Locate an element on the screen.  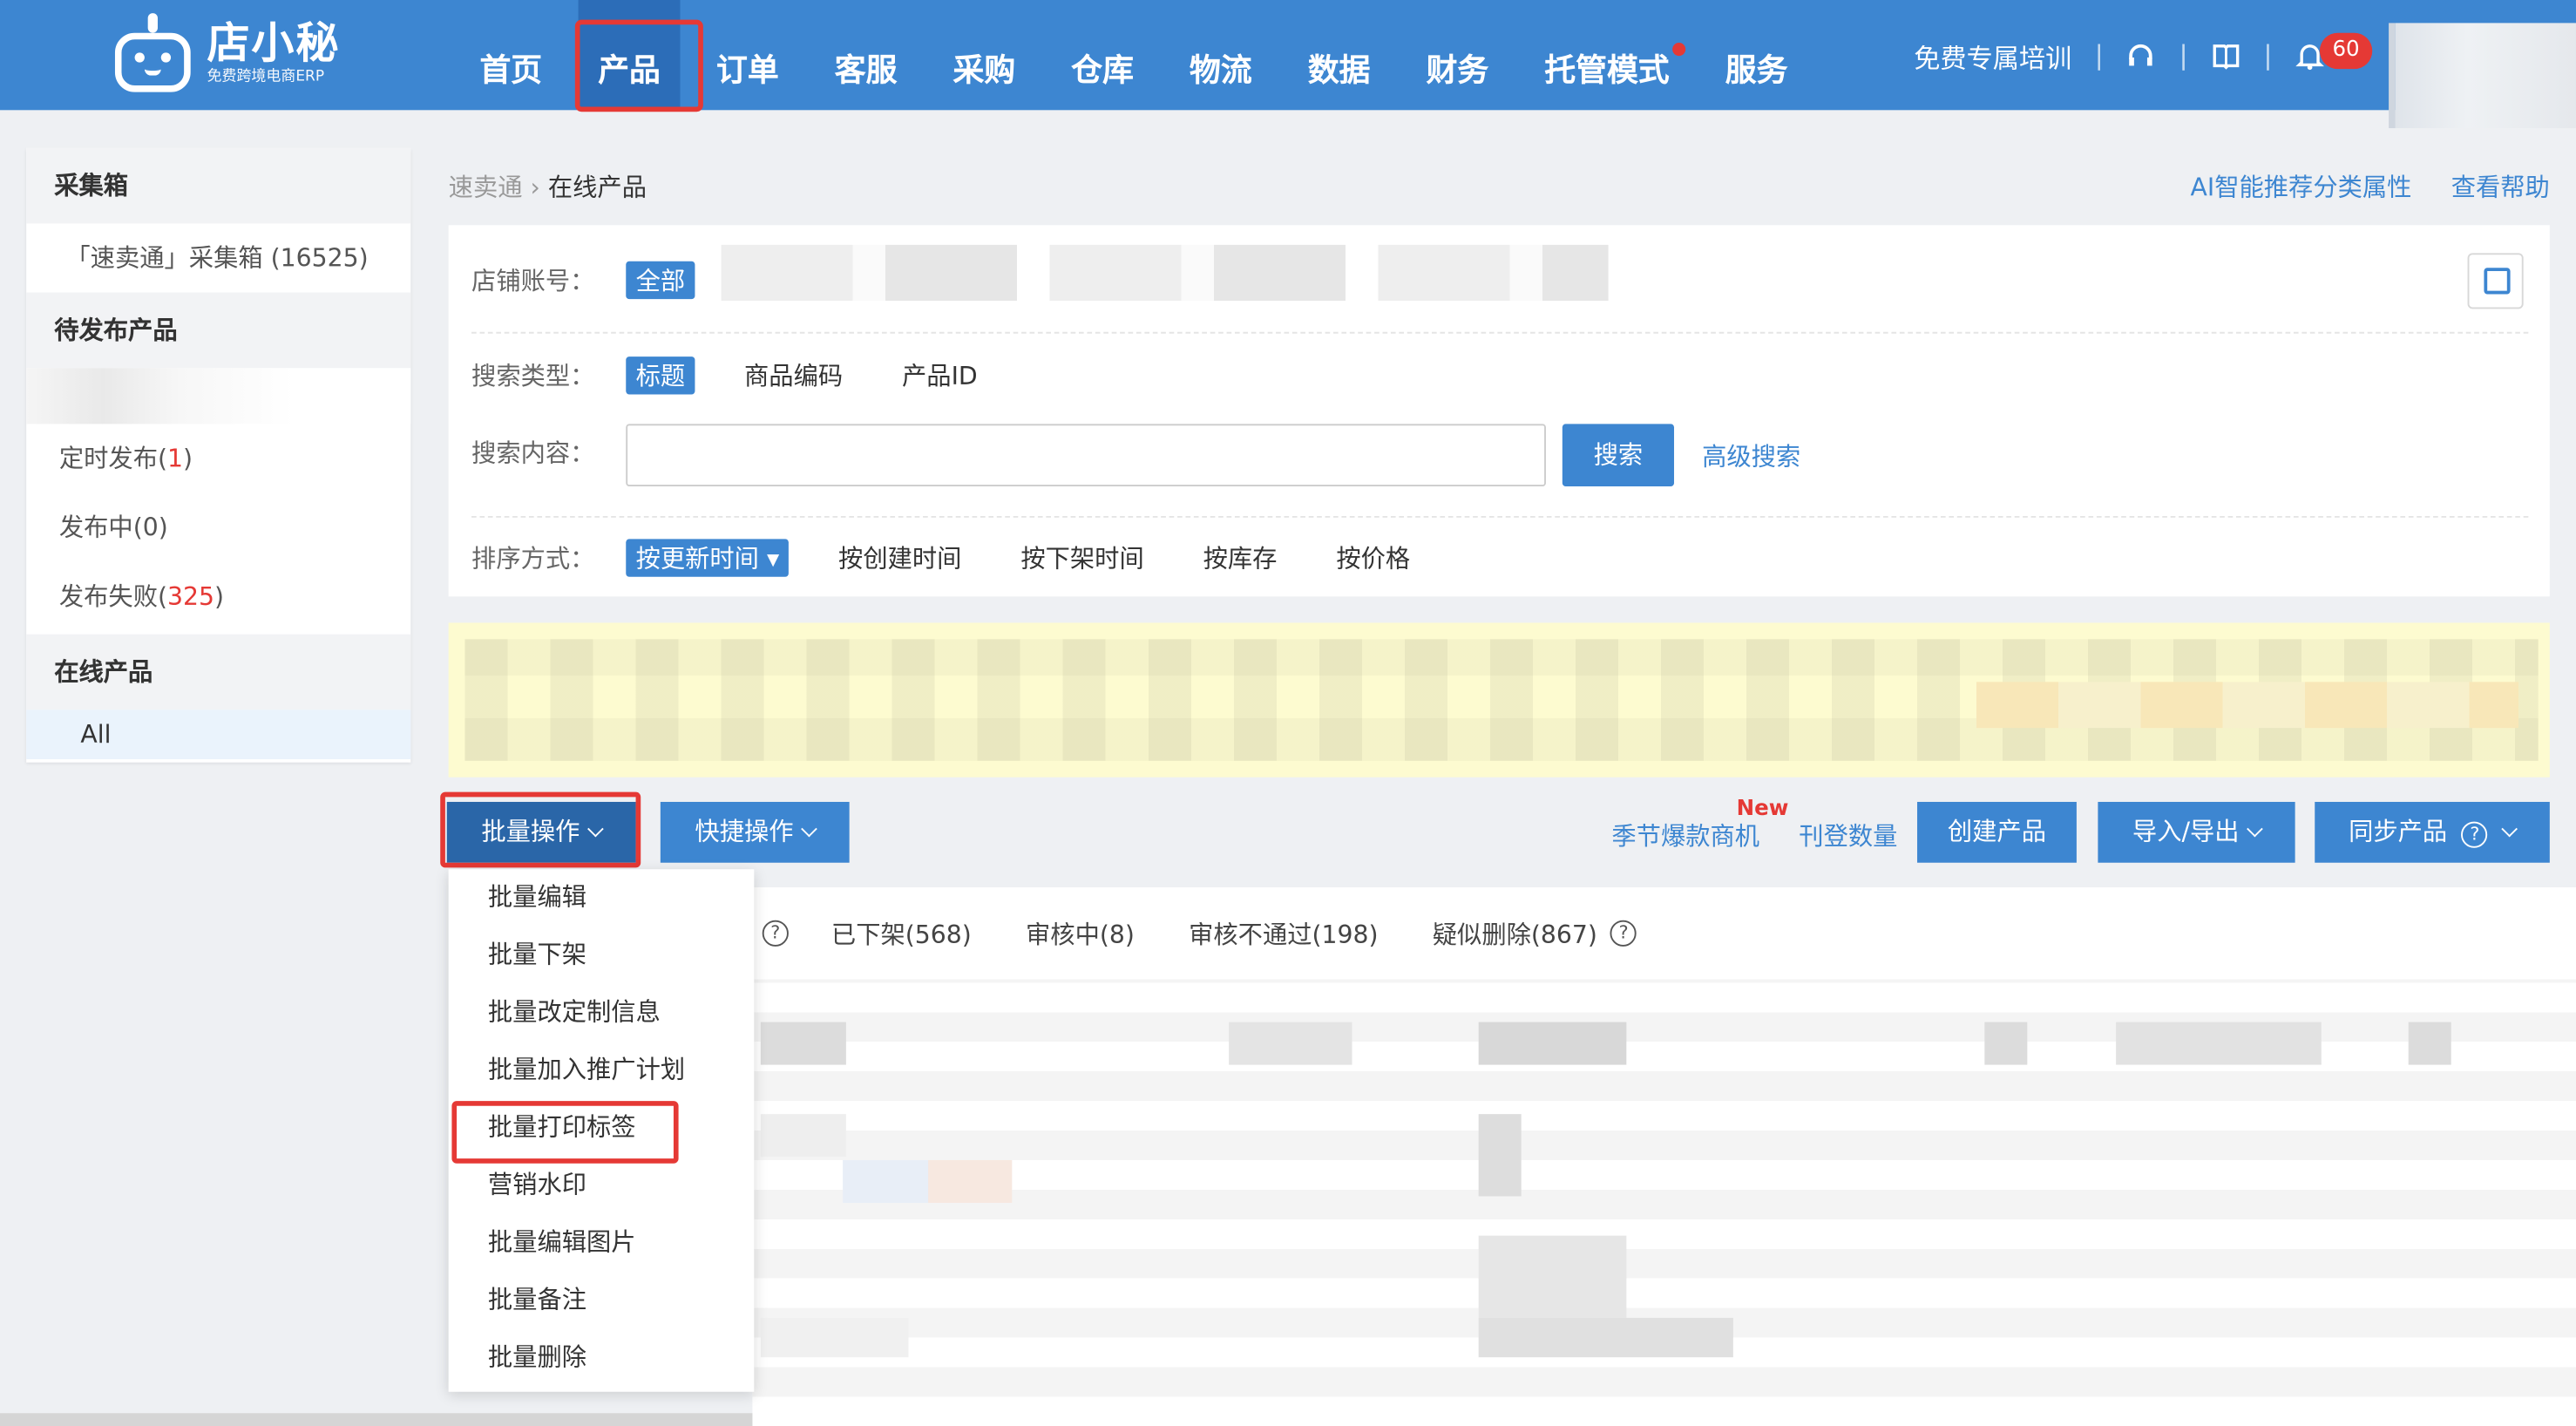
nav-home: 首页 is located at coordinates (511, 55).